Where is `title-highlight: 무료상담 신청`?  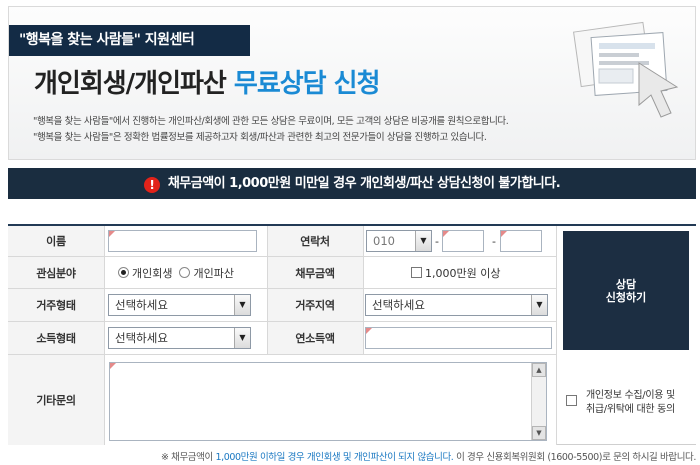
title-highlight: 무료상담 신청 is located at coordinates (307, 84).